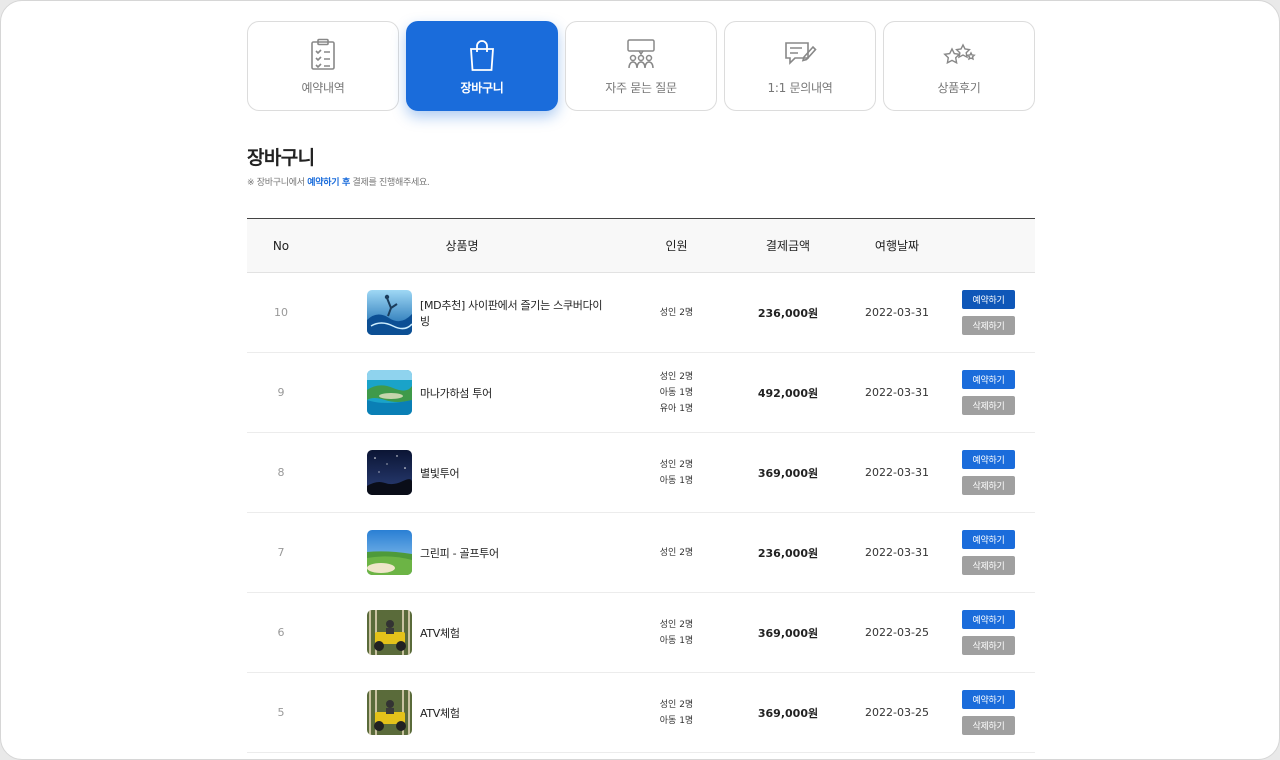  What do you see at coordinates (788, 393) in the screenshot?
I see `amount-cell: 492,000원` at bounding box center [788, 393].